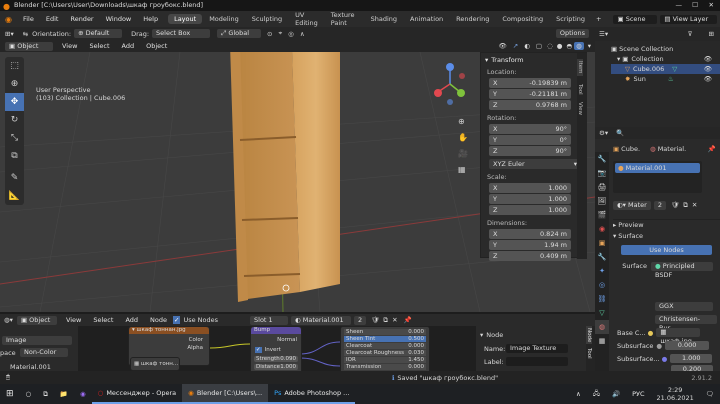 The height and width of the screenshot is (404, 720). What do you see at coordinates (708, 59) in the screenshot?
I see `visibility-eye-icon: 👁` at bounding box center [708, 59].